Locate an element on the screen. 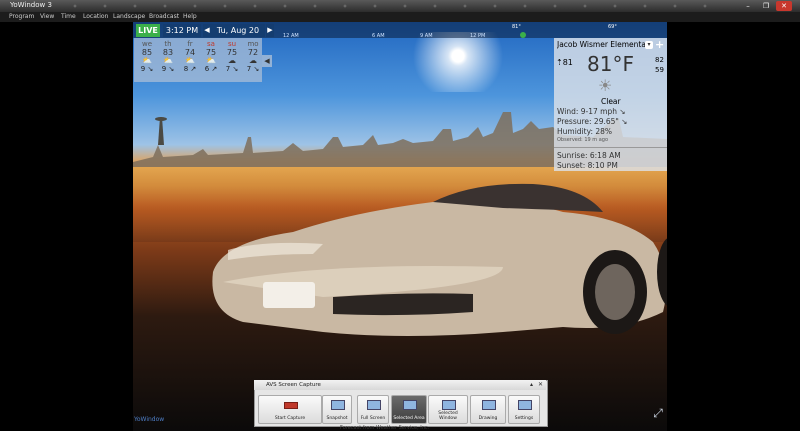 The height and width of the screenshot is (431, 800). sunrise-readout: Sunrise: 6:18 AM is located at coordinates (589, 155).